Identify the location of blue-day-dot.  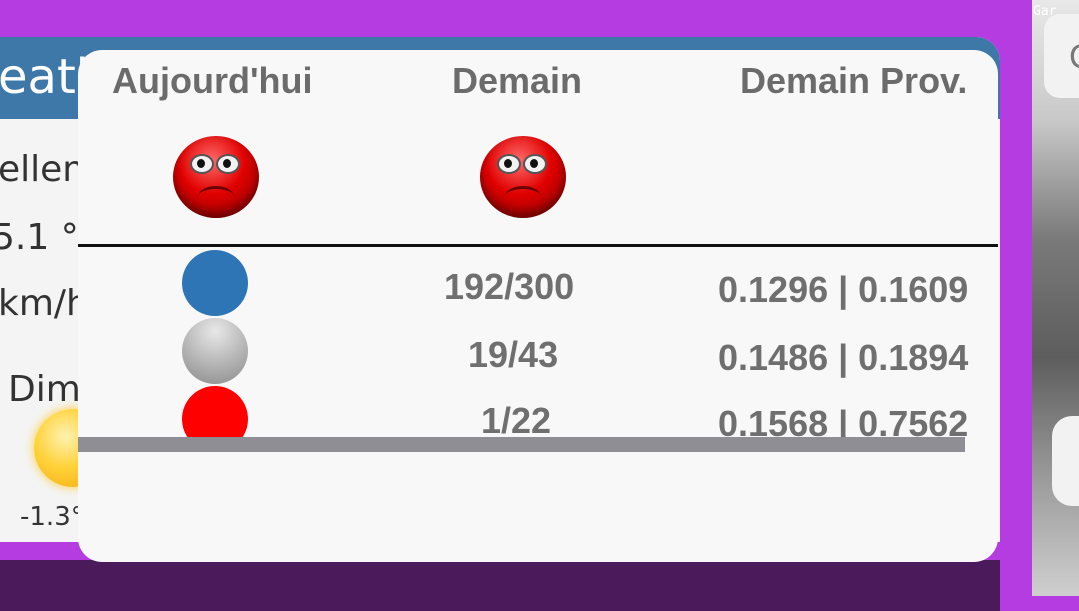
(215, 283).